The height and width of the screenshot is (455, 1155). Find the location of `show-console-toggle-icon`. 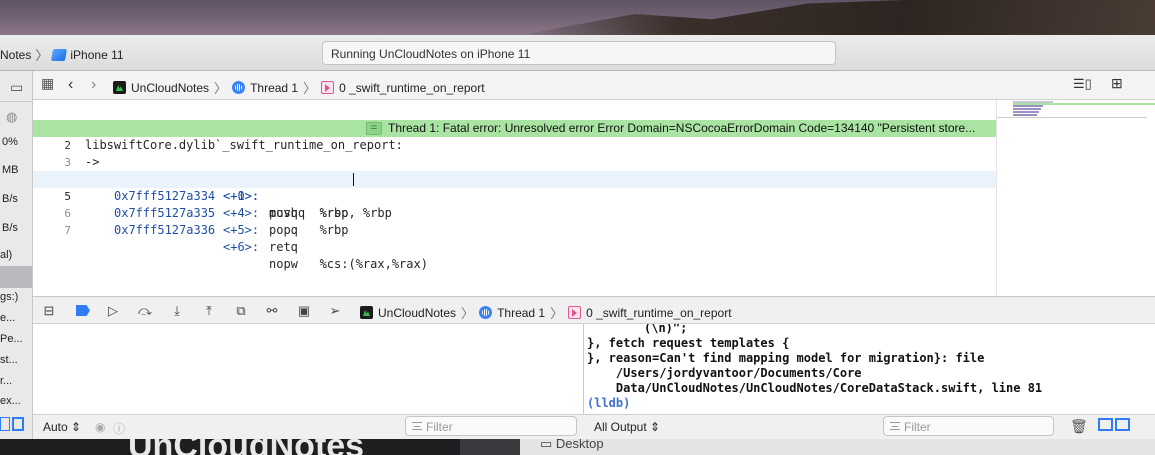

show-console-toggle-icon is located at coordinates (1122, 424).